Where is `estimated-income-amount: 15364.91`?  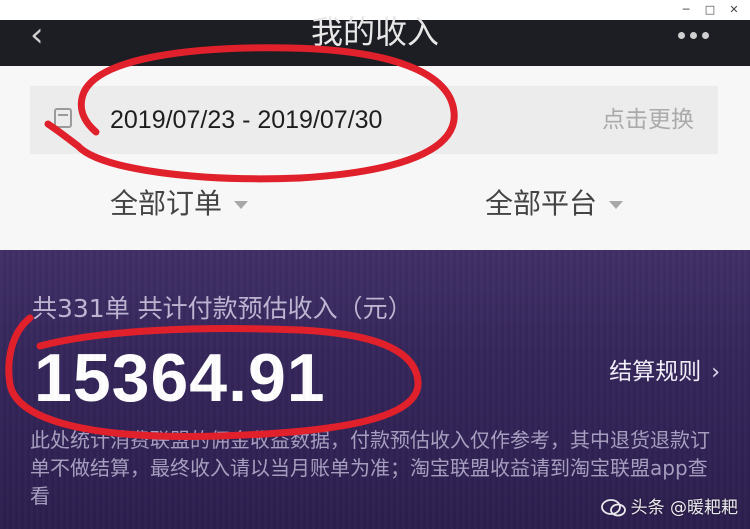 estimated-income-amount: 15364.91 is located at coordinates (180, 378).